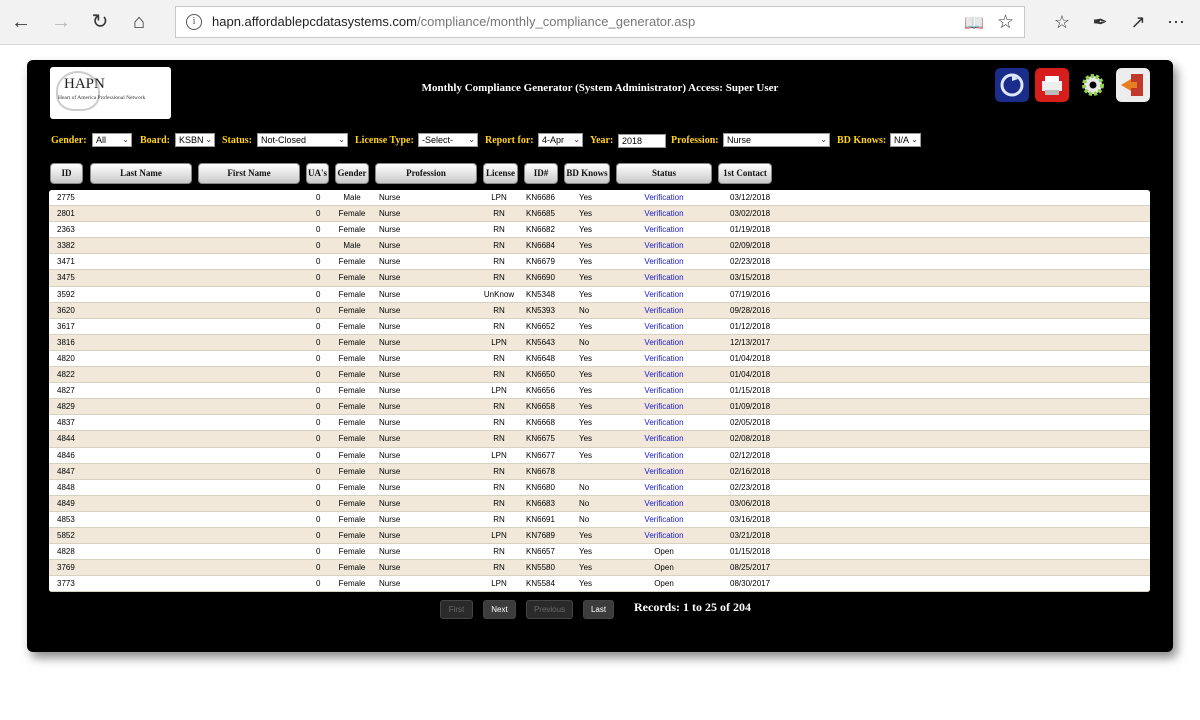  Describe the element at coordinates (664, 173) in the screenshot. I see `col-header-status: Status` at that location.